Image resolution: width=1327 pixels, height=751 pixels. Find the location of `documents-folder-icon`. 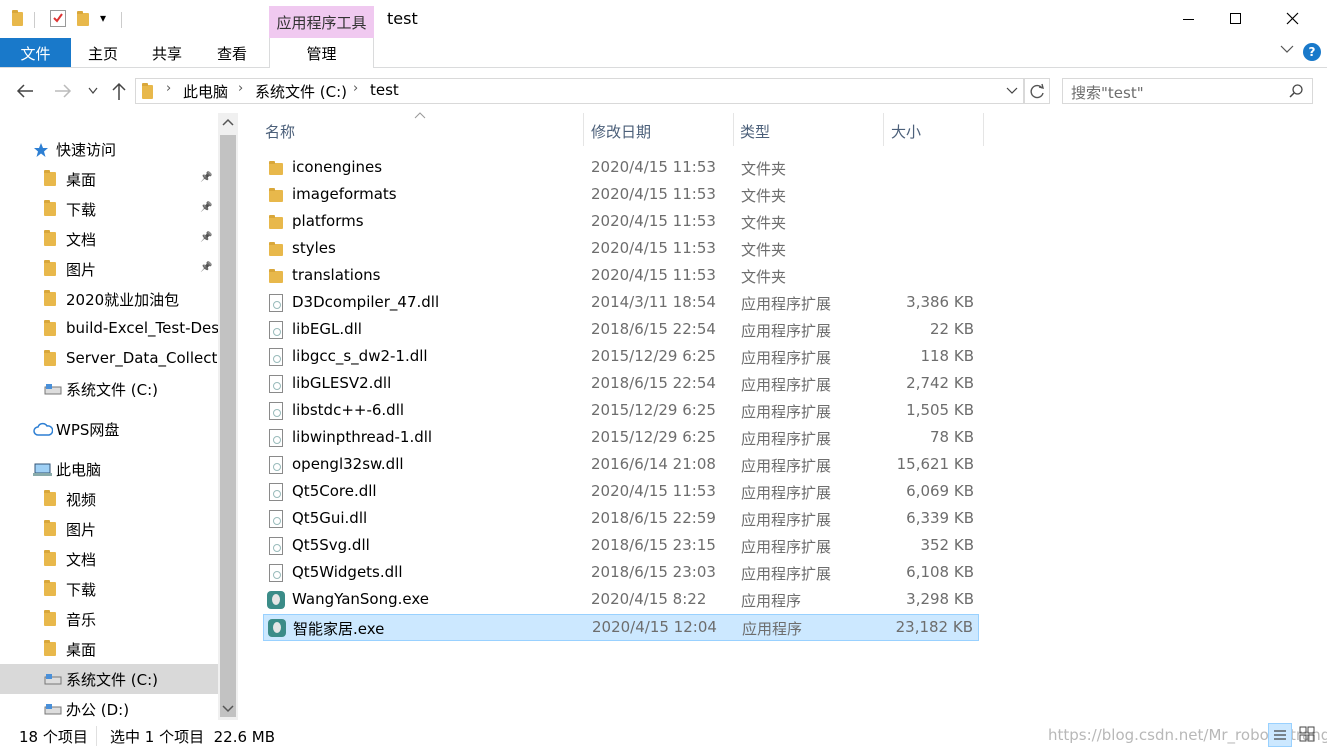

documents-folder-icon is located at coordinates (50, 238).